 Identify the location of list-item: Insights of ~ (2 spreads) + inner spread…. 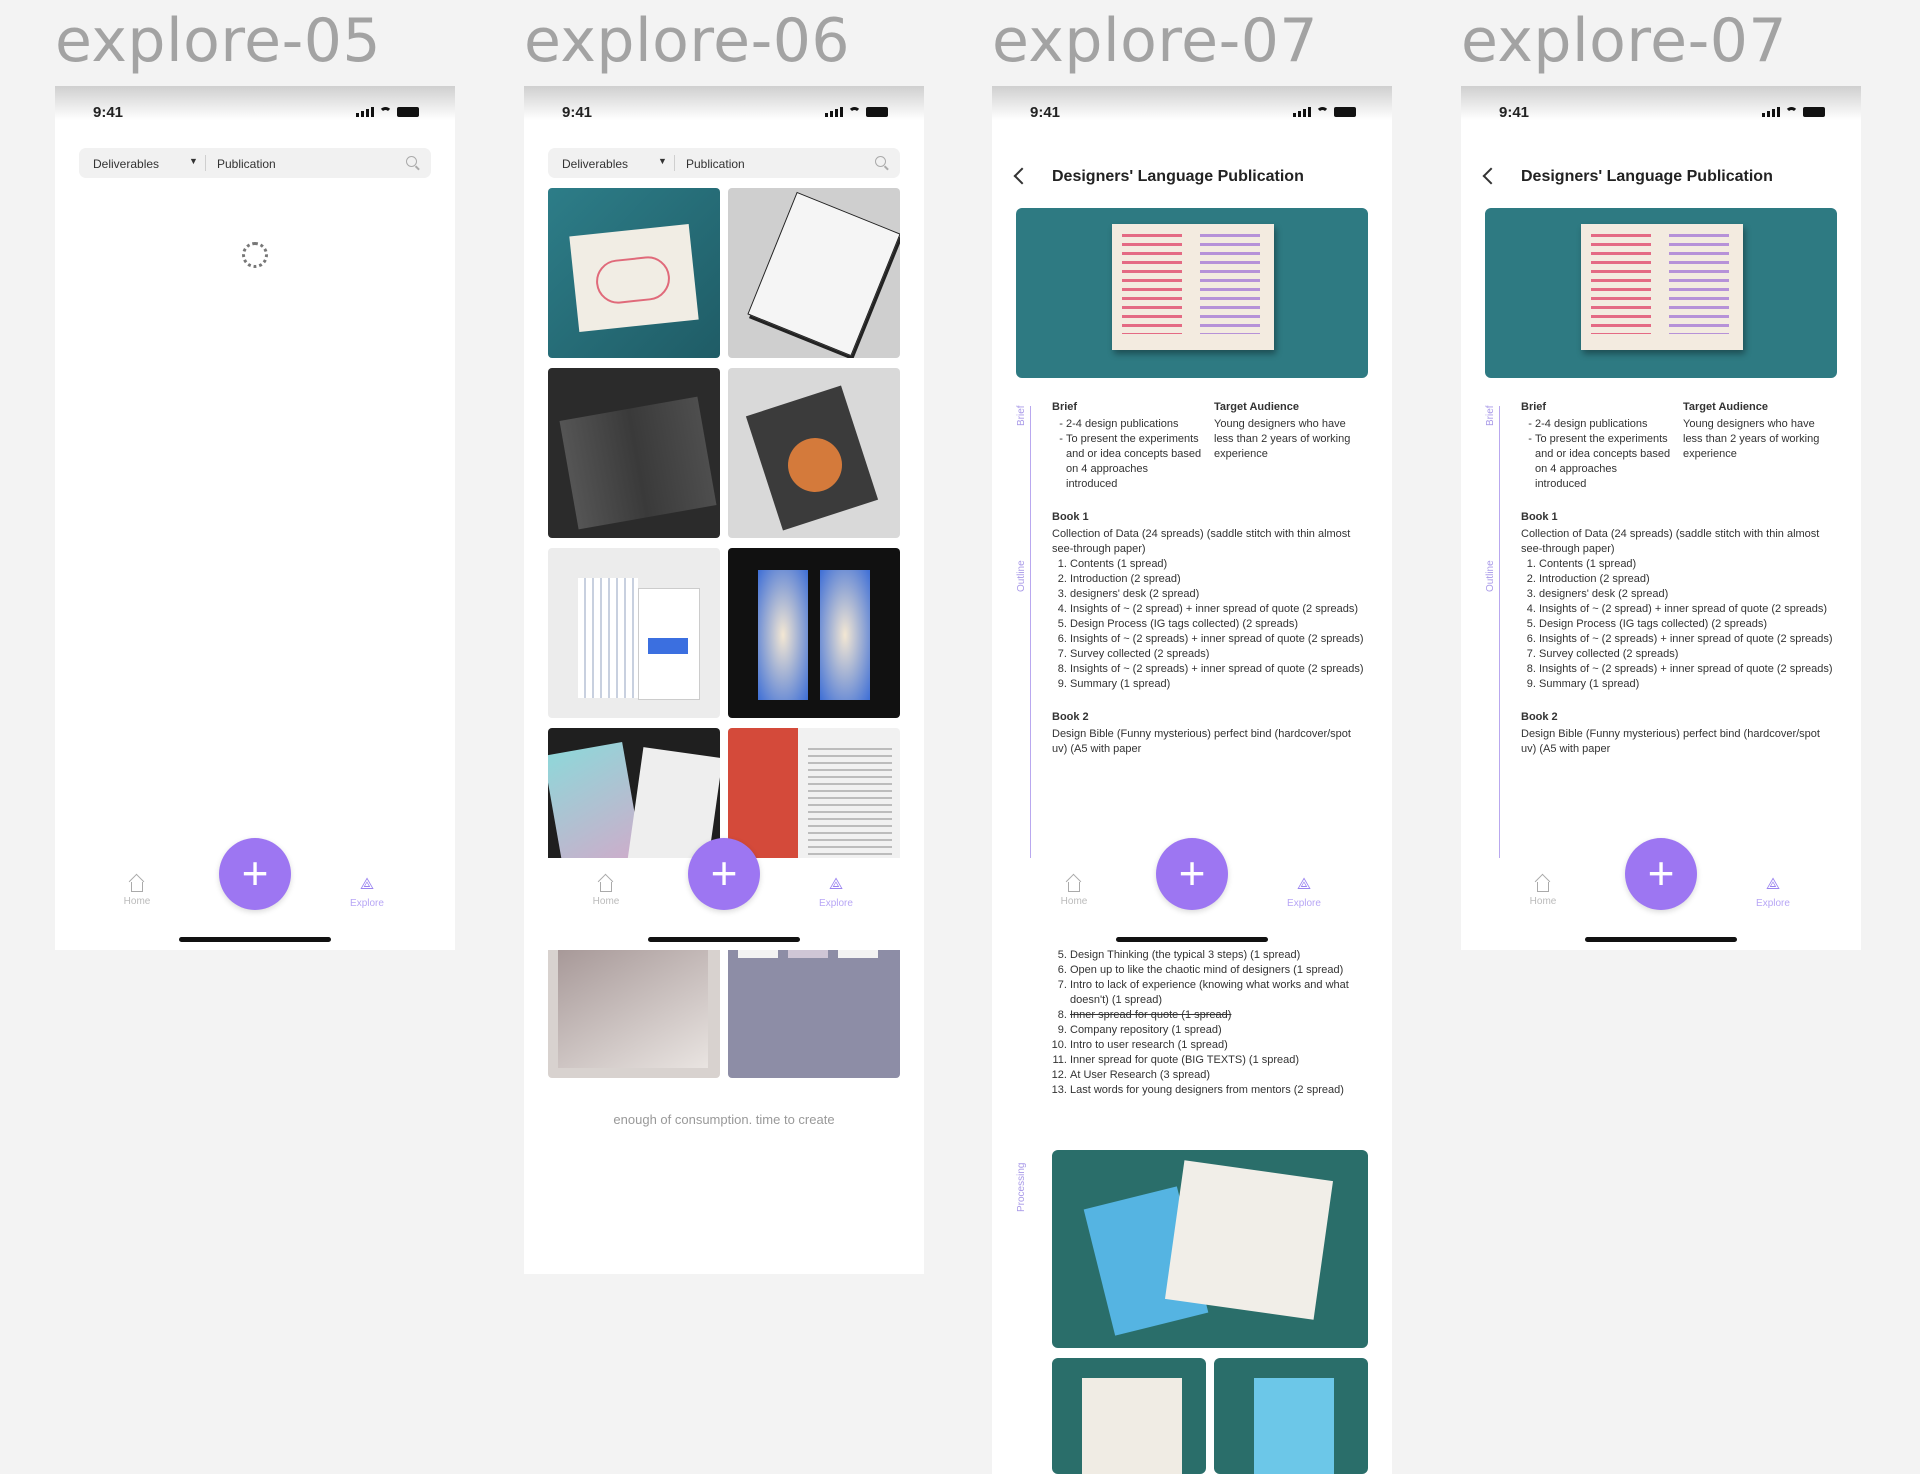
(1688, 669).